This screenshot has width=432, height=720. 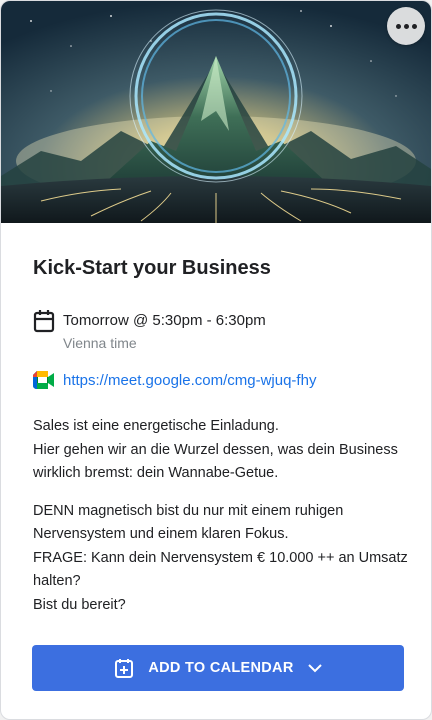 What do you see at coordinates (43, 380) in the screenshot?
I see `google-meet-icon` at bounding box center [43, 380].